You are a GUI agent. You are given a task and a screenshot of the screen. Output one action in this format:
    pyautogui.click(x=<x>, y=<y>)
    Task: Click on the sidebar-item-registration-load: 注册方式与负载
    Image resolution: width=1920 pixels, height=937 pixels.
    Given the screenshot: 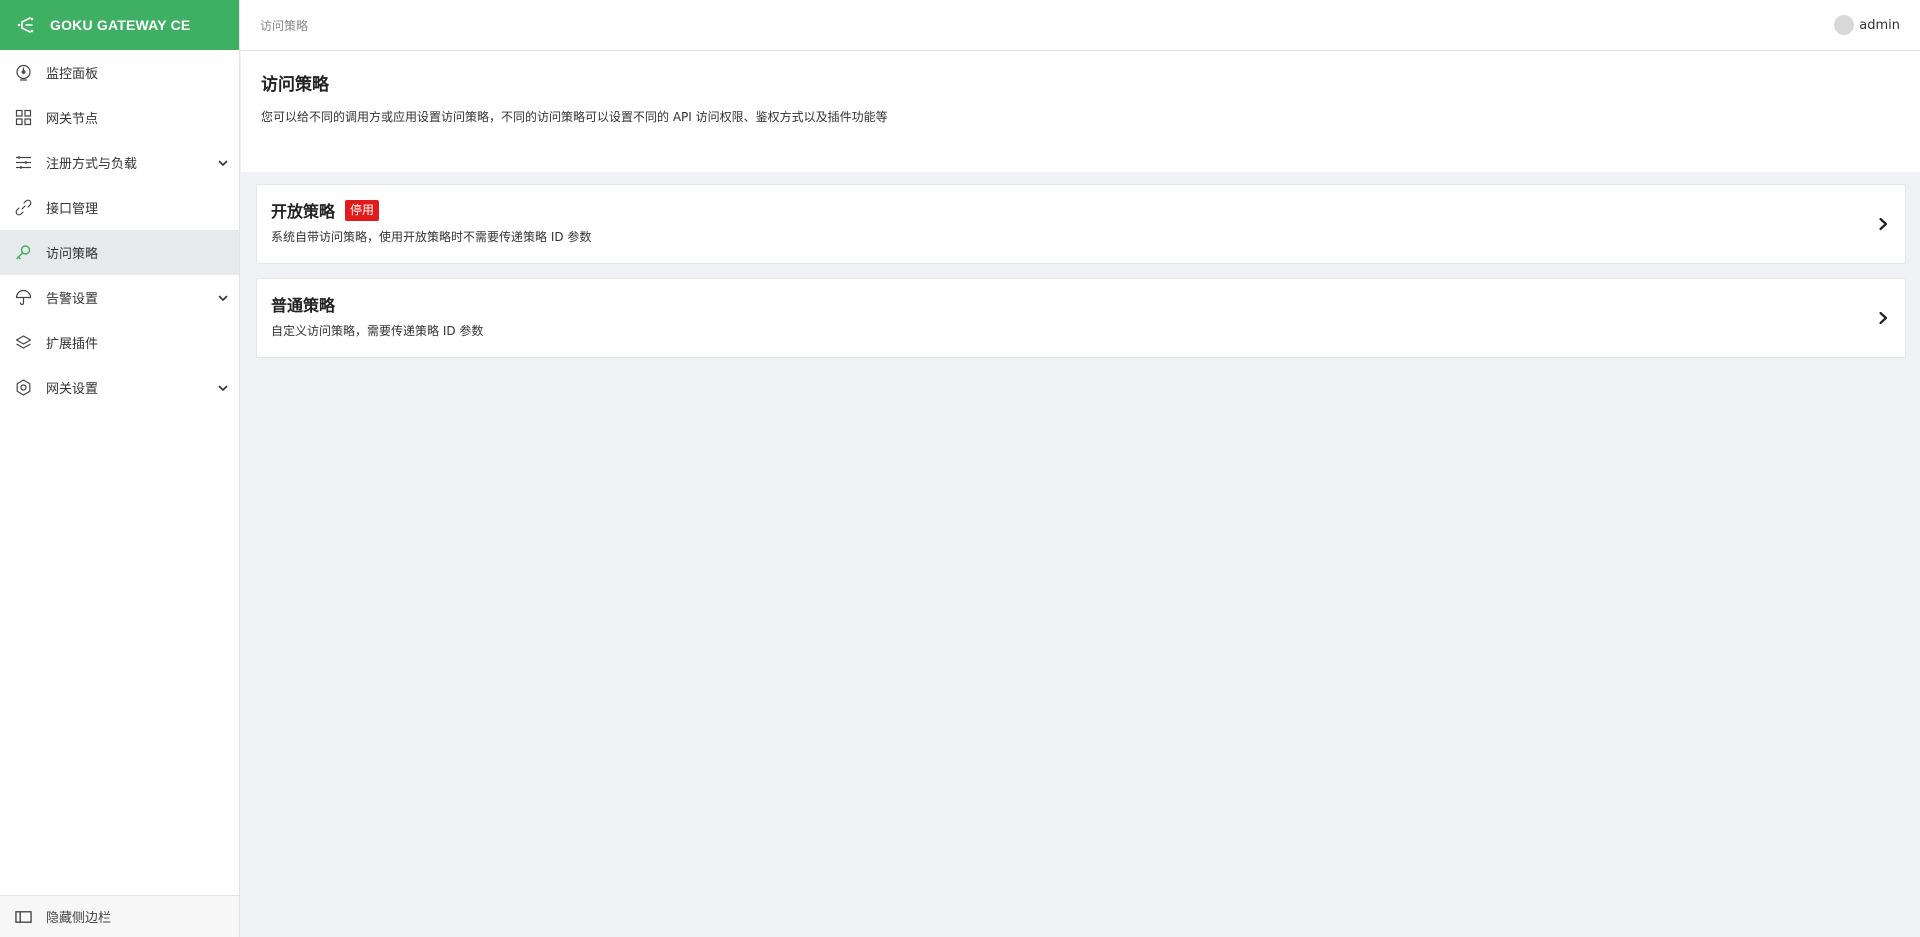 What is the action you would take?
    pyautogui.click(x=119, y=162)
    